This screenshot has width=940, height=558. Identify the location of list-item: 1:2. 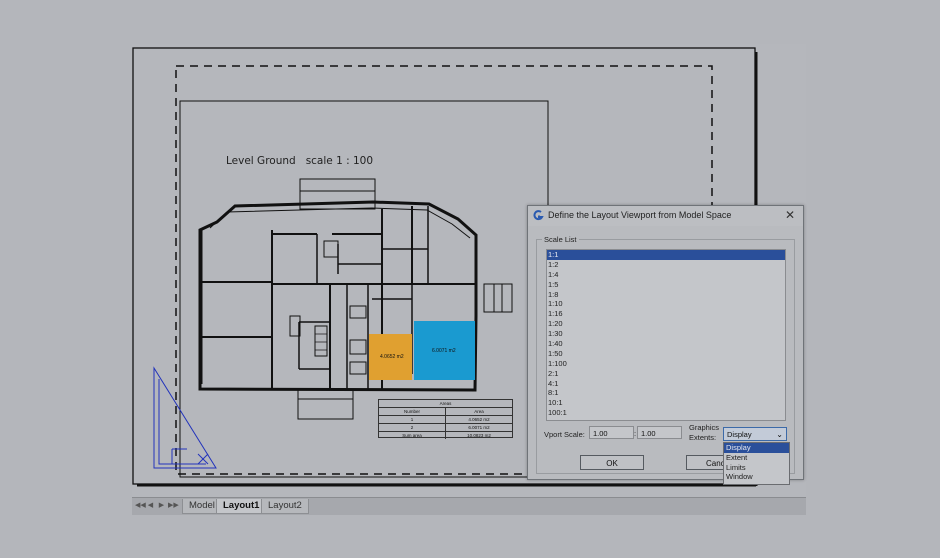
(666, 265).